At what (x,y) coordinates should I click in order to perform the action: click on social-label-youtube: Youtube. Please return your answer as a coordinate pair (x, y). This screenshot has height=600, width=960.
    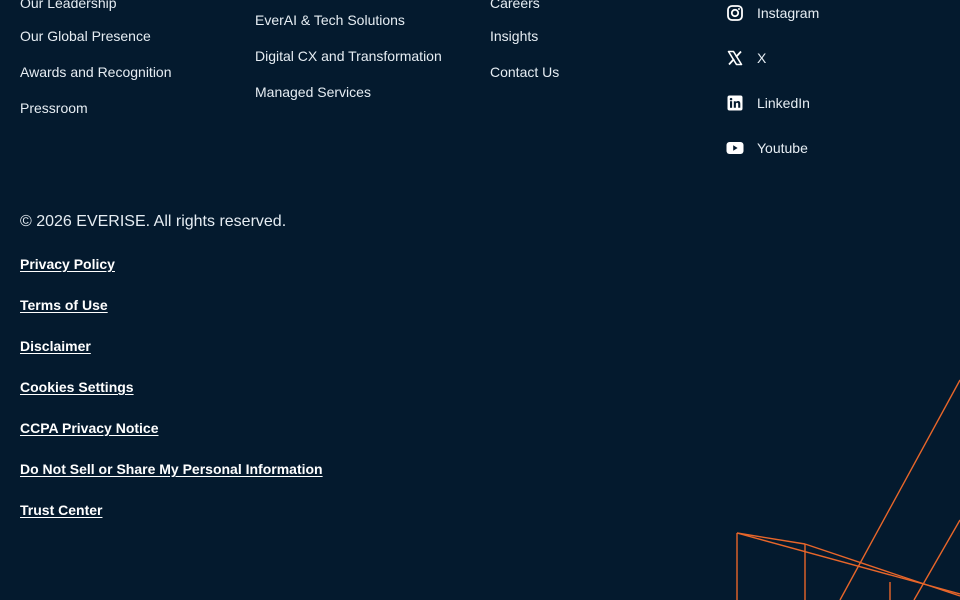
    Looking at the image, I should click on (782, 148).